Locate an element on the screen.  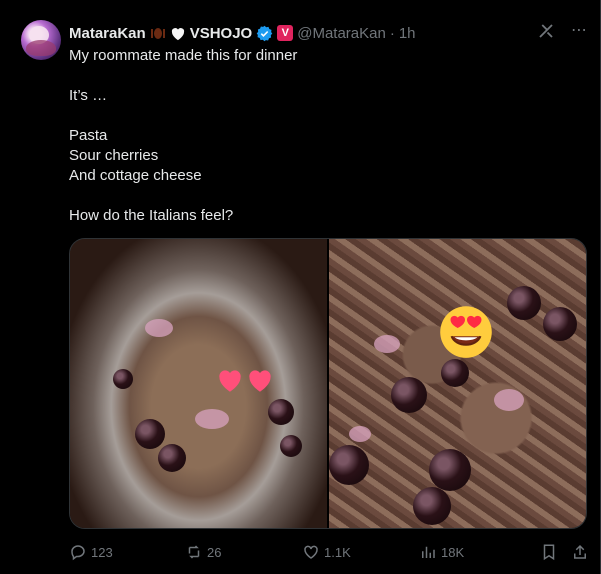
heart-eyes-emoji-icon is located at coordinates (466, 332).